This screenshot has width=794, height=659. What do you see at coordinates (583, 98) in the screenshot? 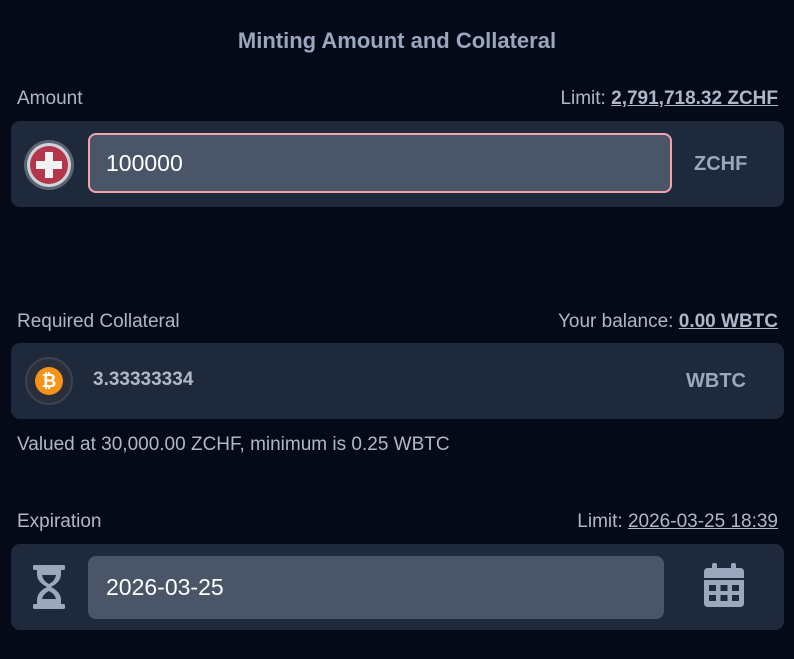
I see `amount-limit-prefix: Limit:` at bounding box center [583, 98].